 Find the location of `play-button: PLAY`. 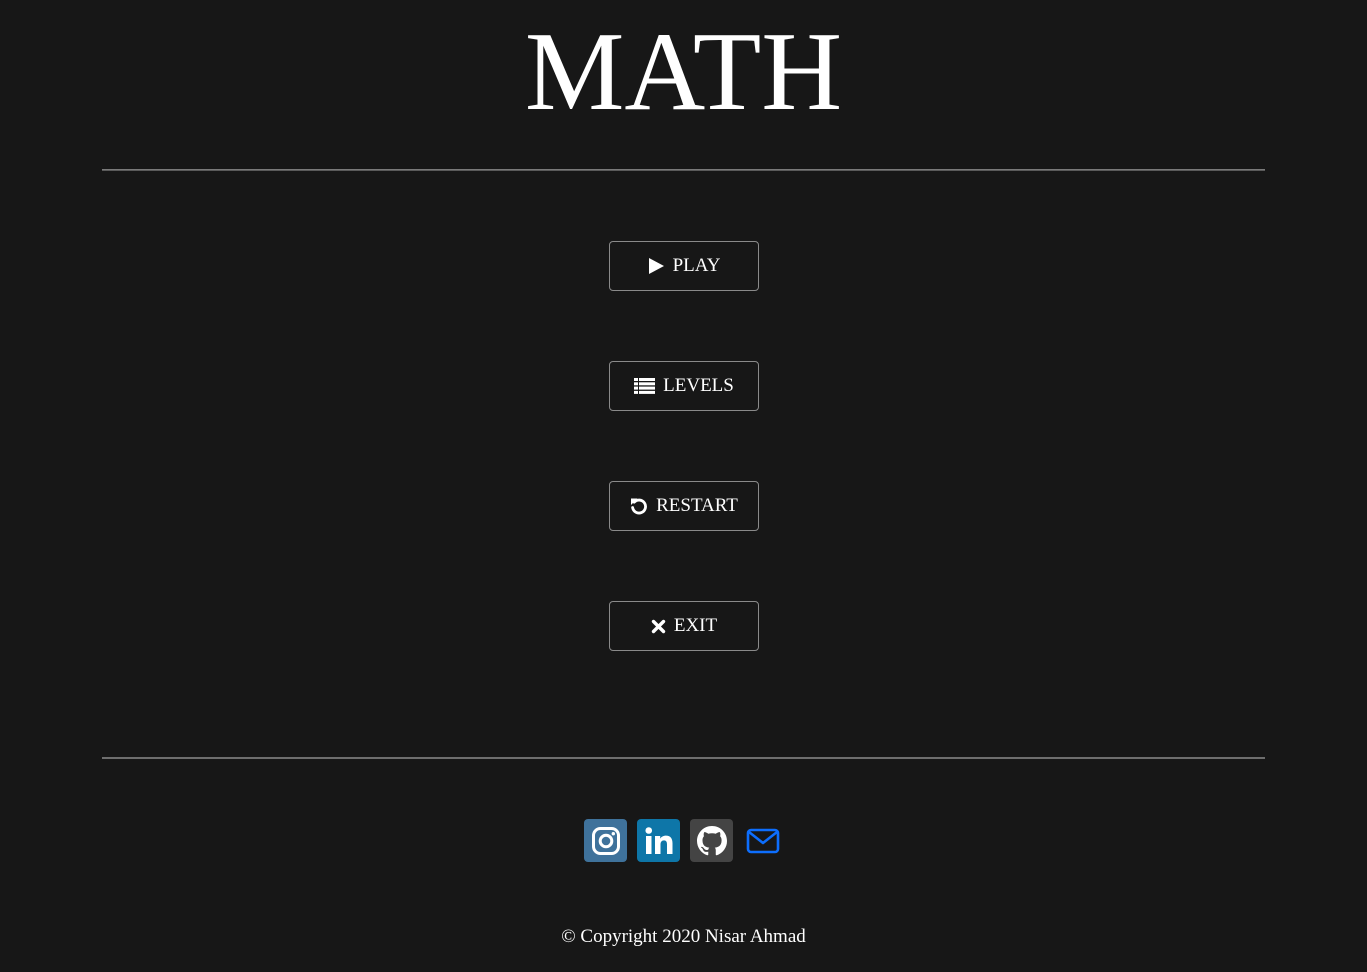

play-button: PLAY is located at coordinates (684, 266).